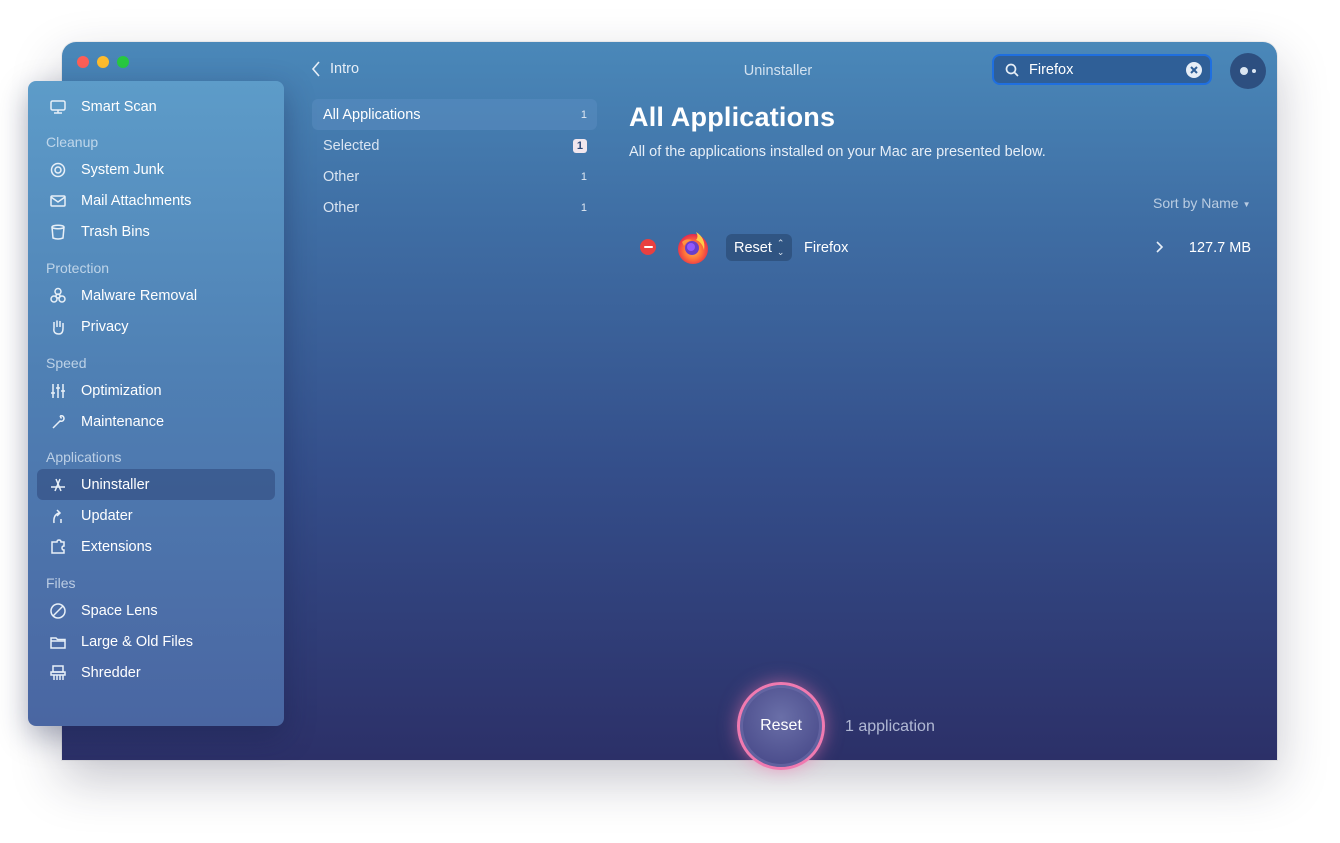 The width and height of the screenshot is (1340, 843). I want to click on puzzle-icon, so click(58, 547).